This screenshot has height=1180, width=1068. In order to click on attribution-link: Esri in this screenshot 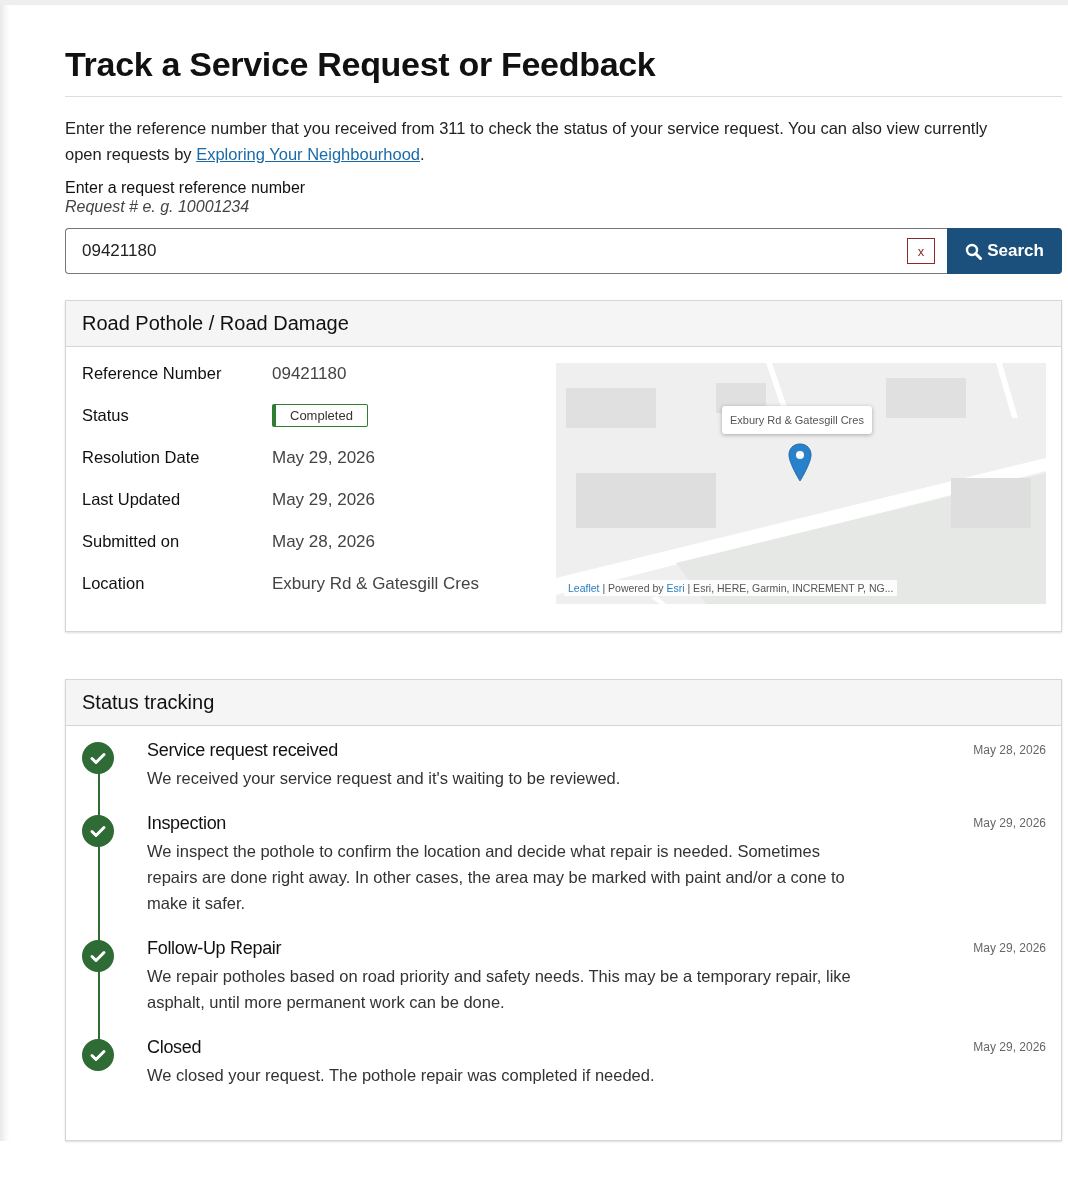, I will do `click(675, 588)`.